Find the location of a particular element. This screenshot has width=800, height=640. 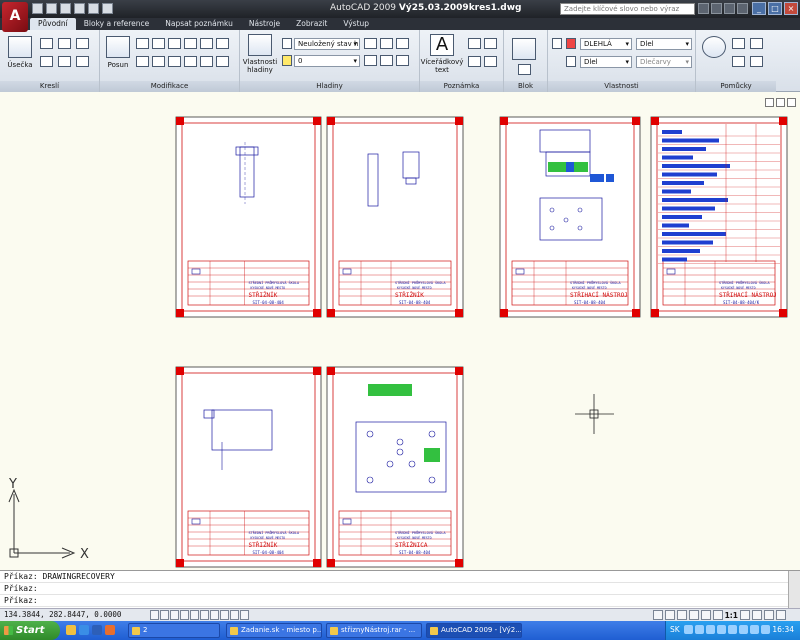

quick-calc-icon is located at coordinates (756, 43).